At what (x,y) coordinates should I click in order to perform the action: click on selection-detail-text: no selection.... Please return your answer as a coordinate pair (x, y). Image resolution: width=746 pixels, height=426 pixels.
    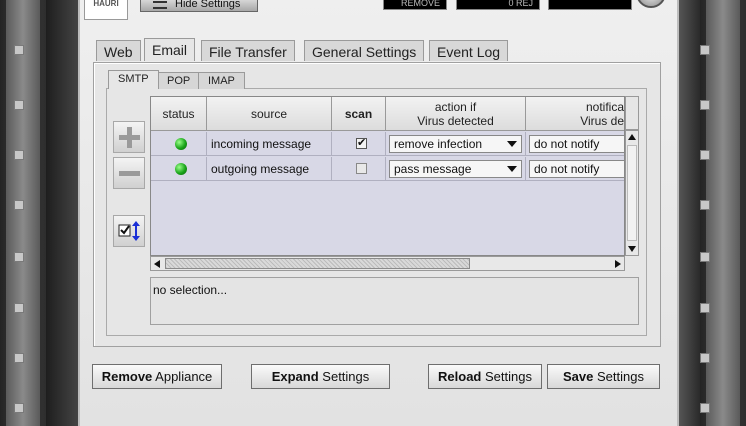
    Looking at the image, I should click on (190, 290).